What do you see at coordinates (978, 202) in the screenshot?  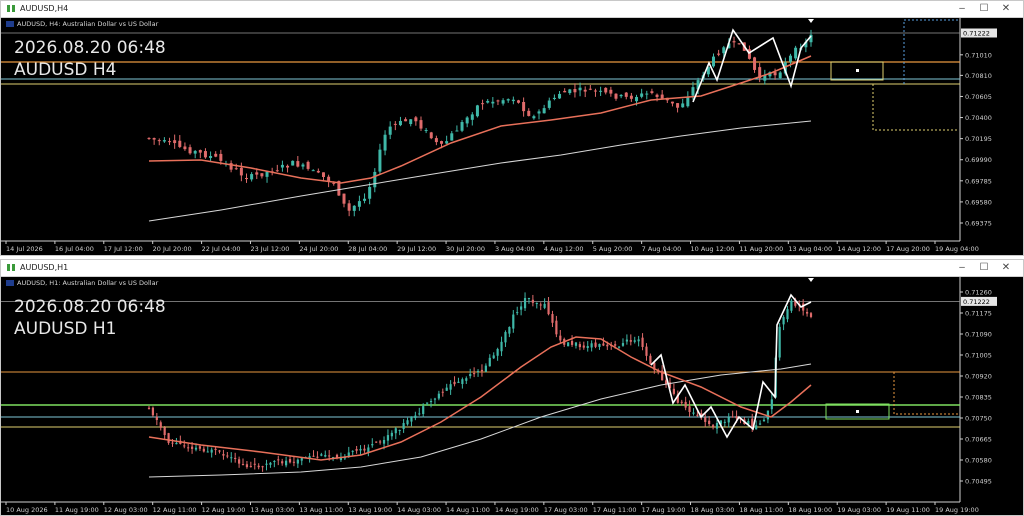 I see `price-tick-label: 0.69580` at bounding box center [978, 202].